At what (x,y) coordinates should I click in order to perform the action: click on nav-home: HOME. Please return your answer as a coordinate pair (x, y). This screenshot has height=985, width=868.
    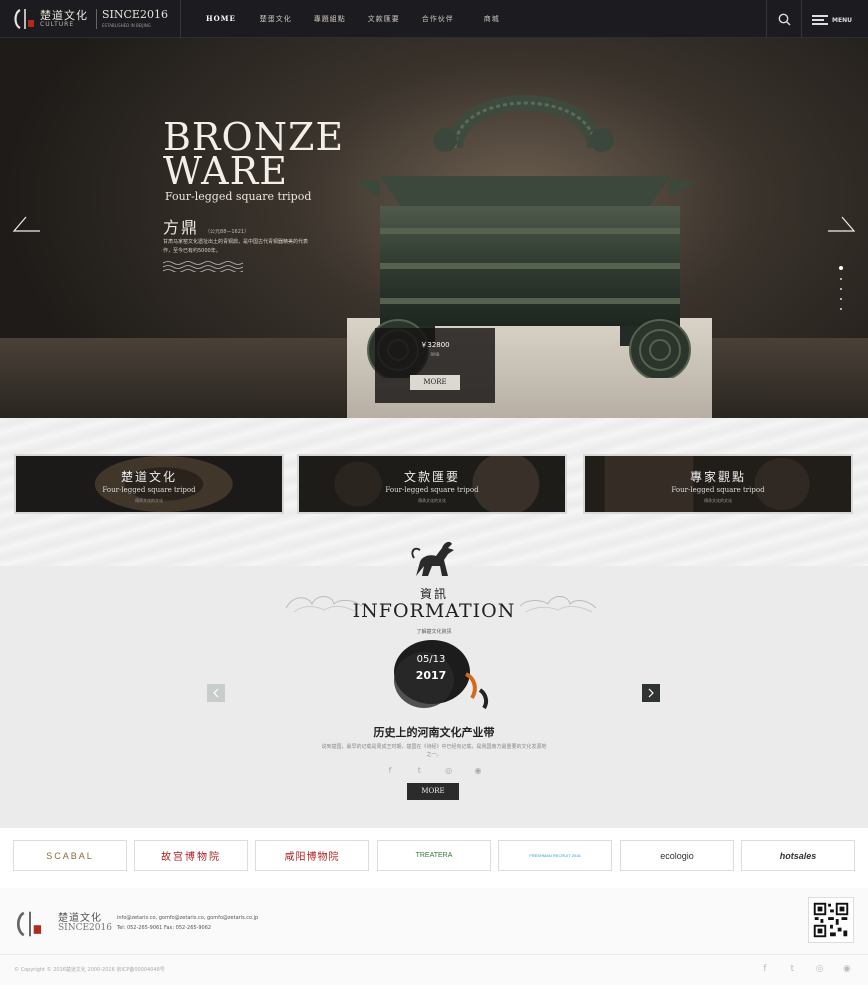
    Looking at the image, I should click on (221, 19).